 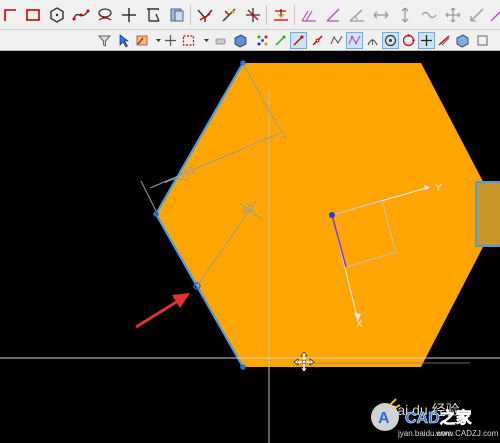 What do you see at coordinates (240, 40) in the screenshot?
I see `solid-body-icon` at bounding box center [240, 40].